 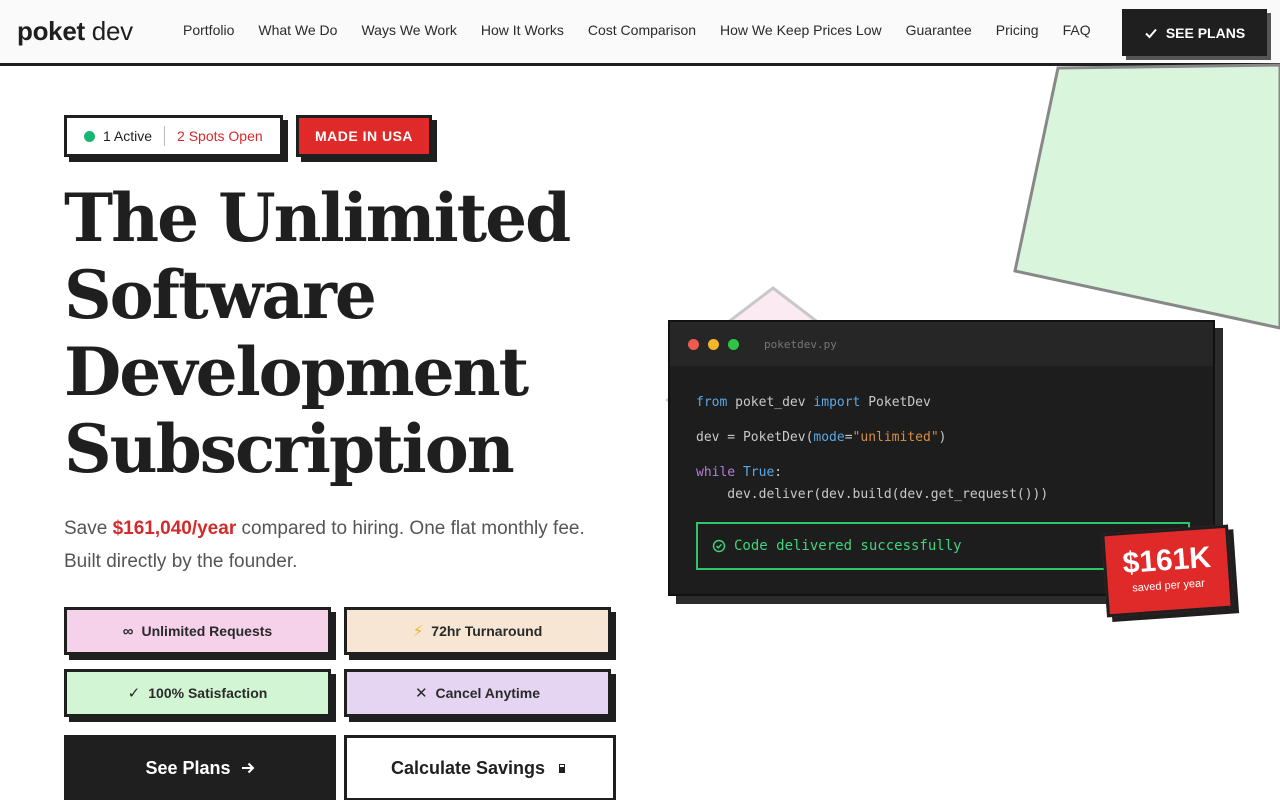 What do you see at coordinates (75, 31) in the screenshot?
I see `logo: poket dev` at bounding box center [75, 31].